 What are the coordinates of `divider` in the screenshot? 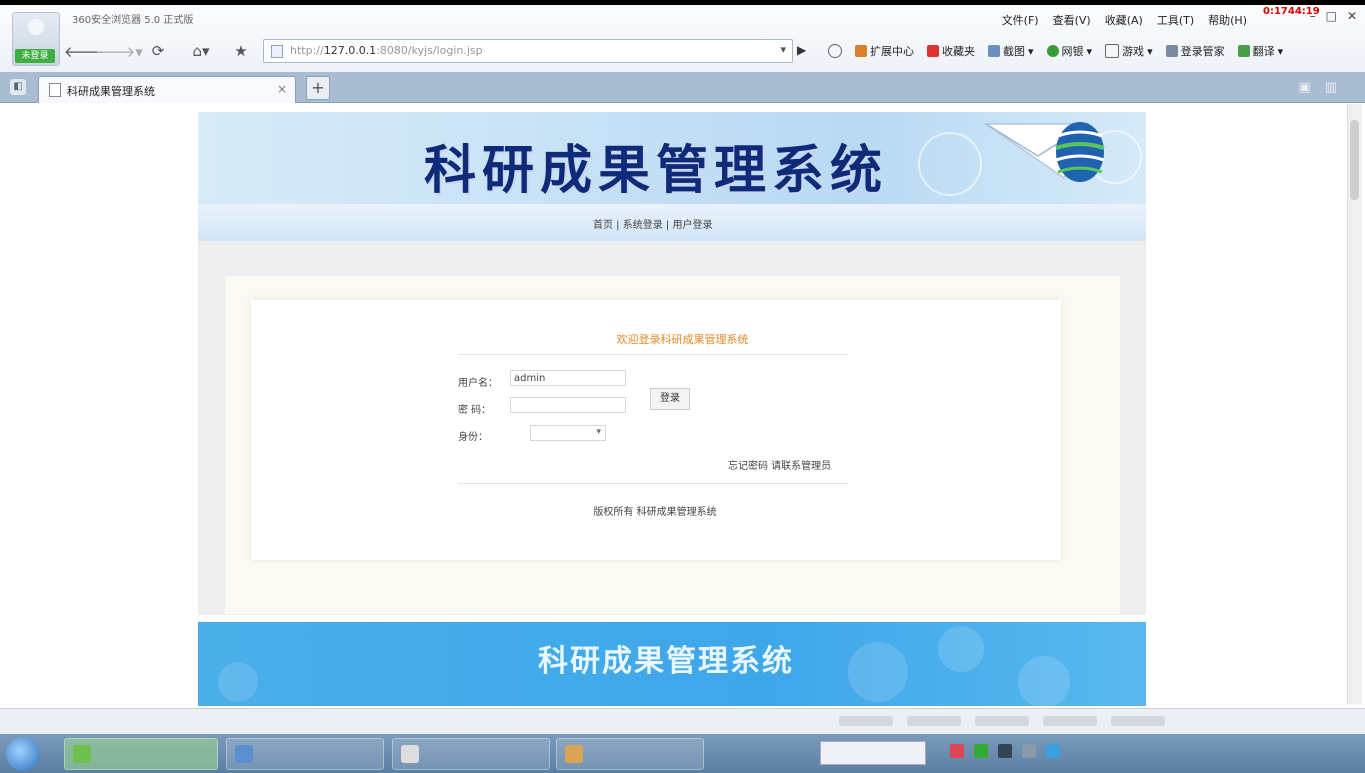 It's located at (653, 354).